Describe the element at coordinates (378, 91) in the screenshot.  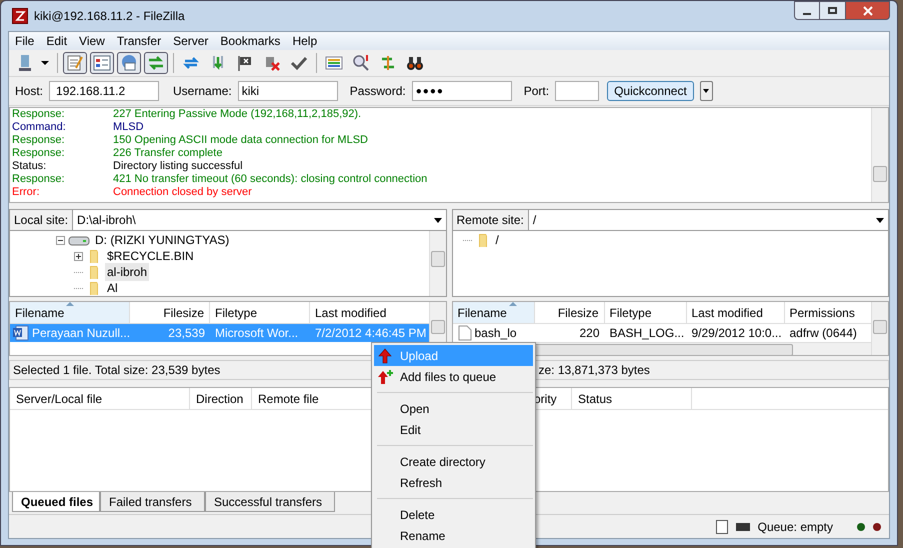
I see `password-label: Password:` at that location.